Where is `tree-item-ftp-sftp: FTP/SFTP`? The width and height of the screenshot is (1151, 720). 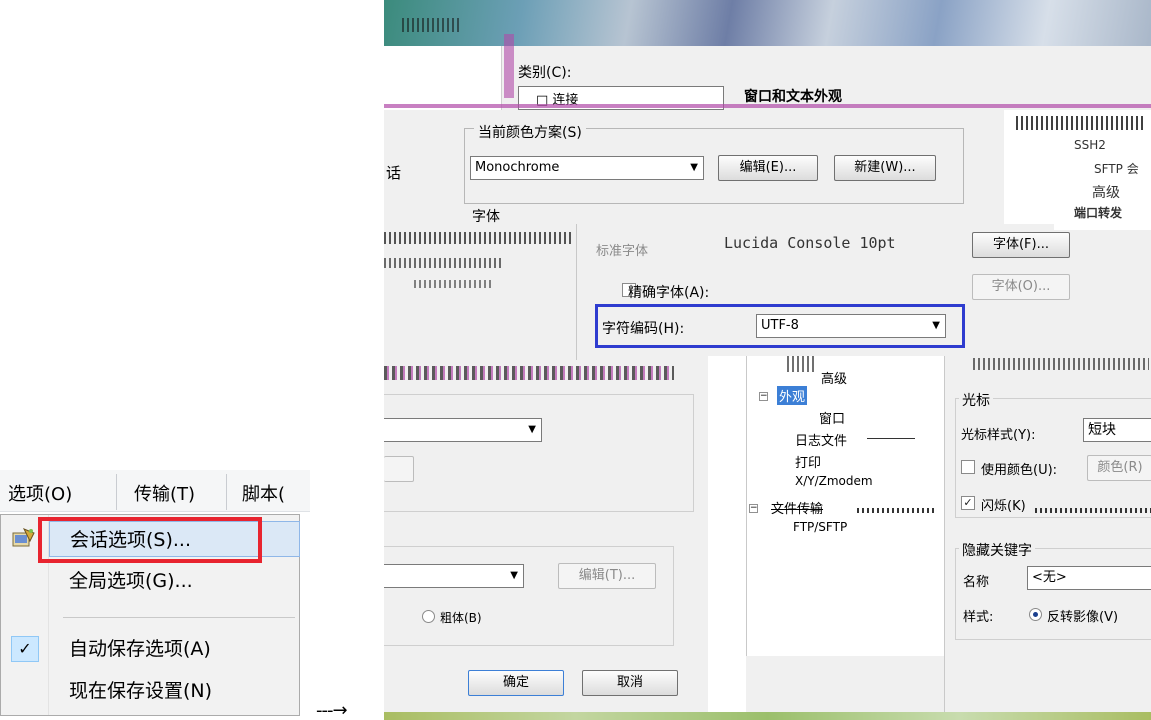
tree-item-ftp-sftp: FTP/SFTP is located at coordinates (820, 527).